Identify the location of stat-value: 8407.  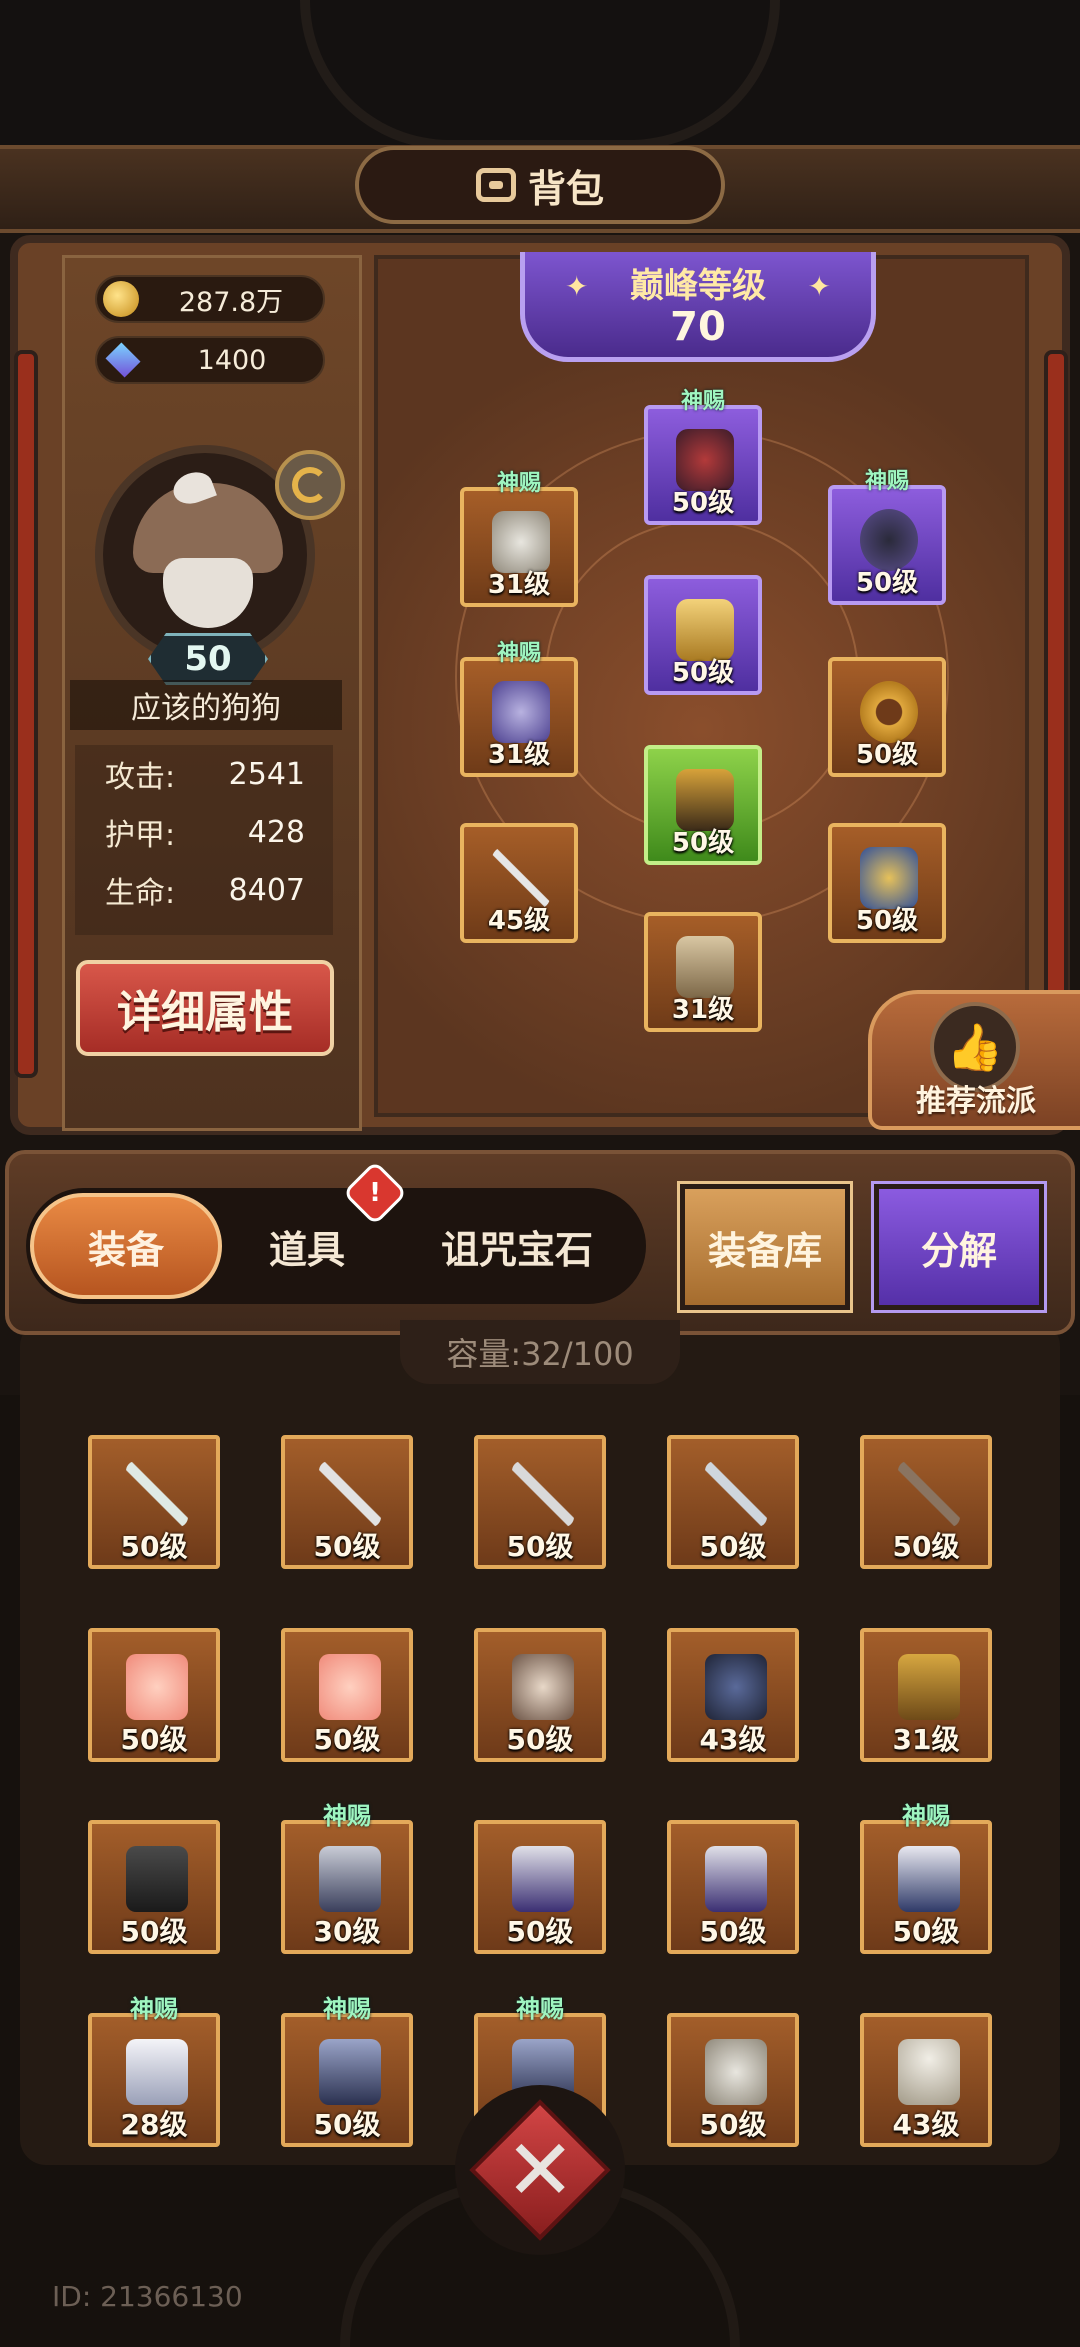
(266, 890).